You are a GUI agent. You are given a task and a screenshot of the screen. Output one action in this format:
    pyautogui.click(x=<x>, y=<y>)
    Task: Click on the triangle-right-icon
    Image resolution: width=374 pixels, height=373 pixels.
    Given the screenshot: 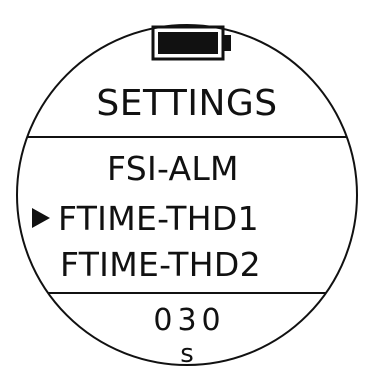 What is the action you would take?
    pyautogui.click(x=41, y=218)
    